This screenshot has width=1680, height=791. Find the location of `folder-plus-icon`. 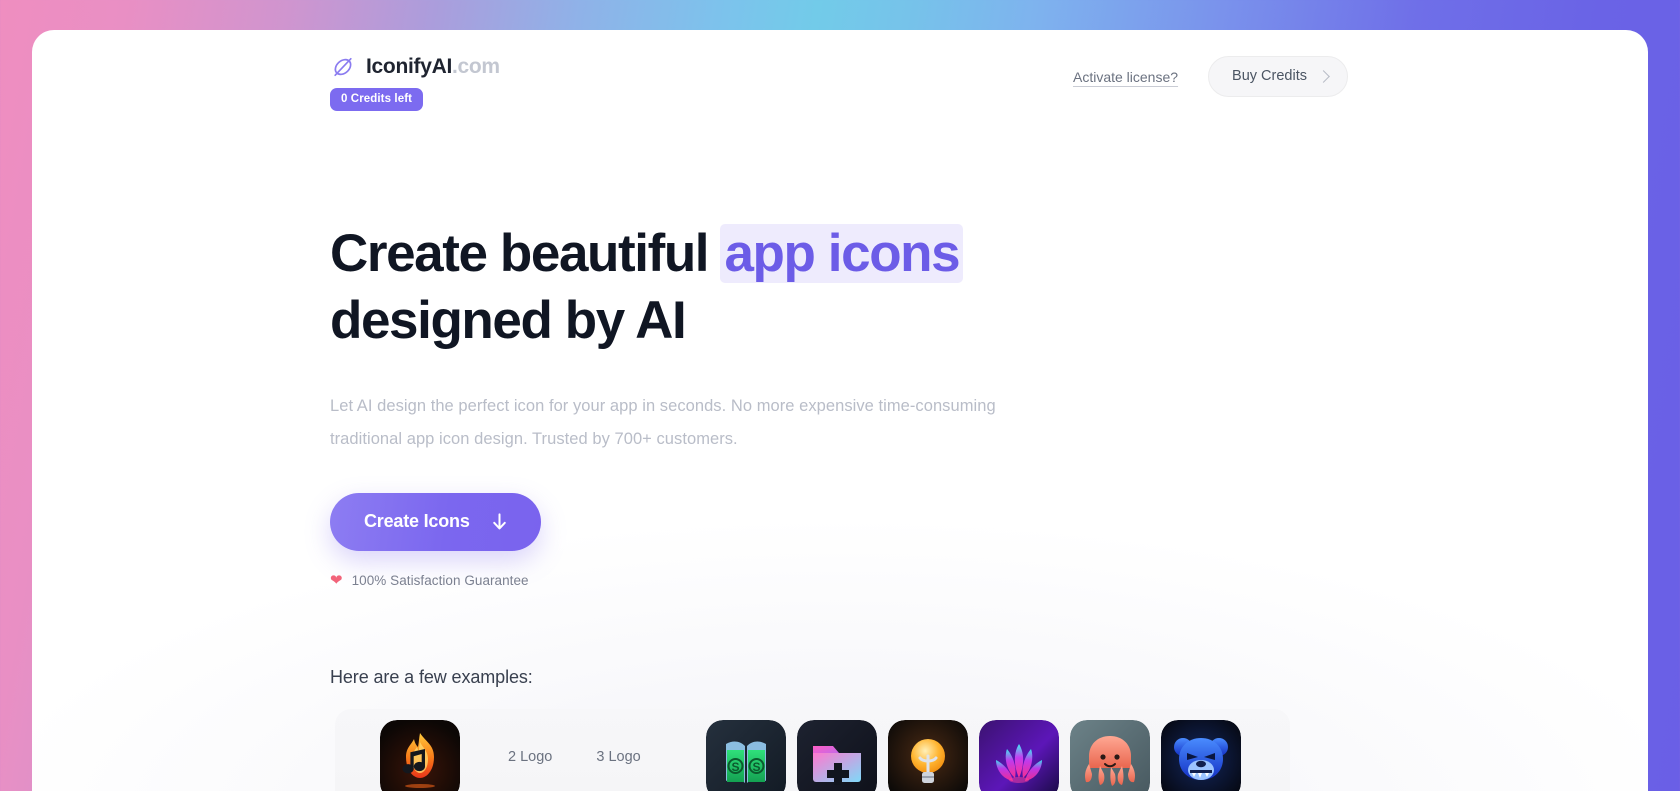

folder-plus-icon is located at coordinates (836, 755).